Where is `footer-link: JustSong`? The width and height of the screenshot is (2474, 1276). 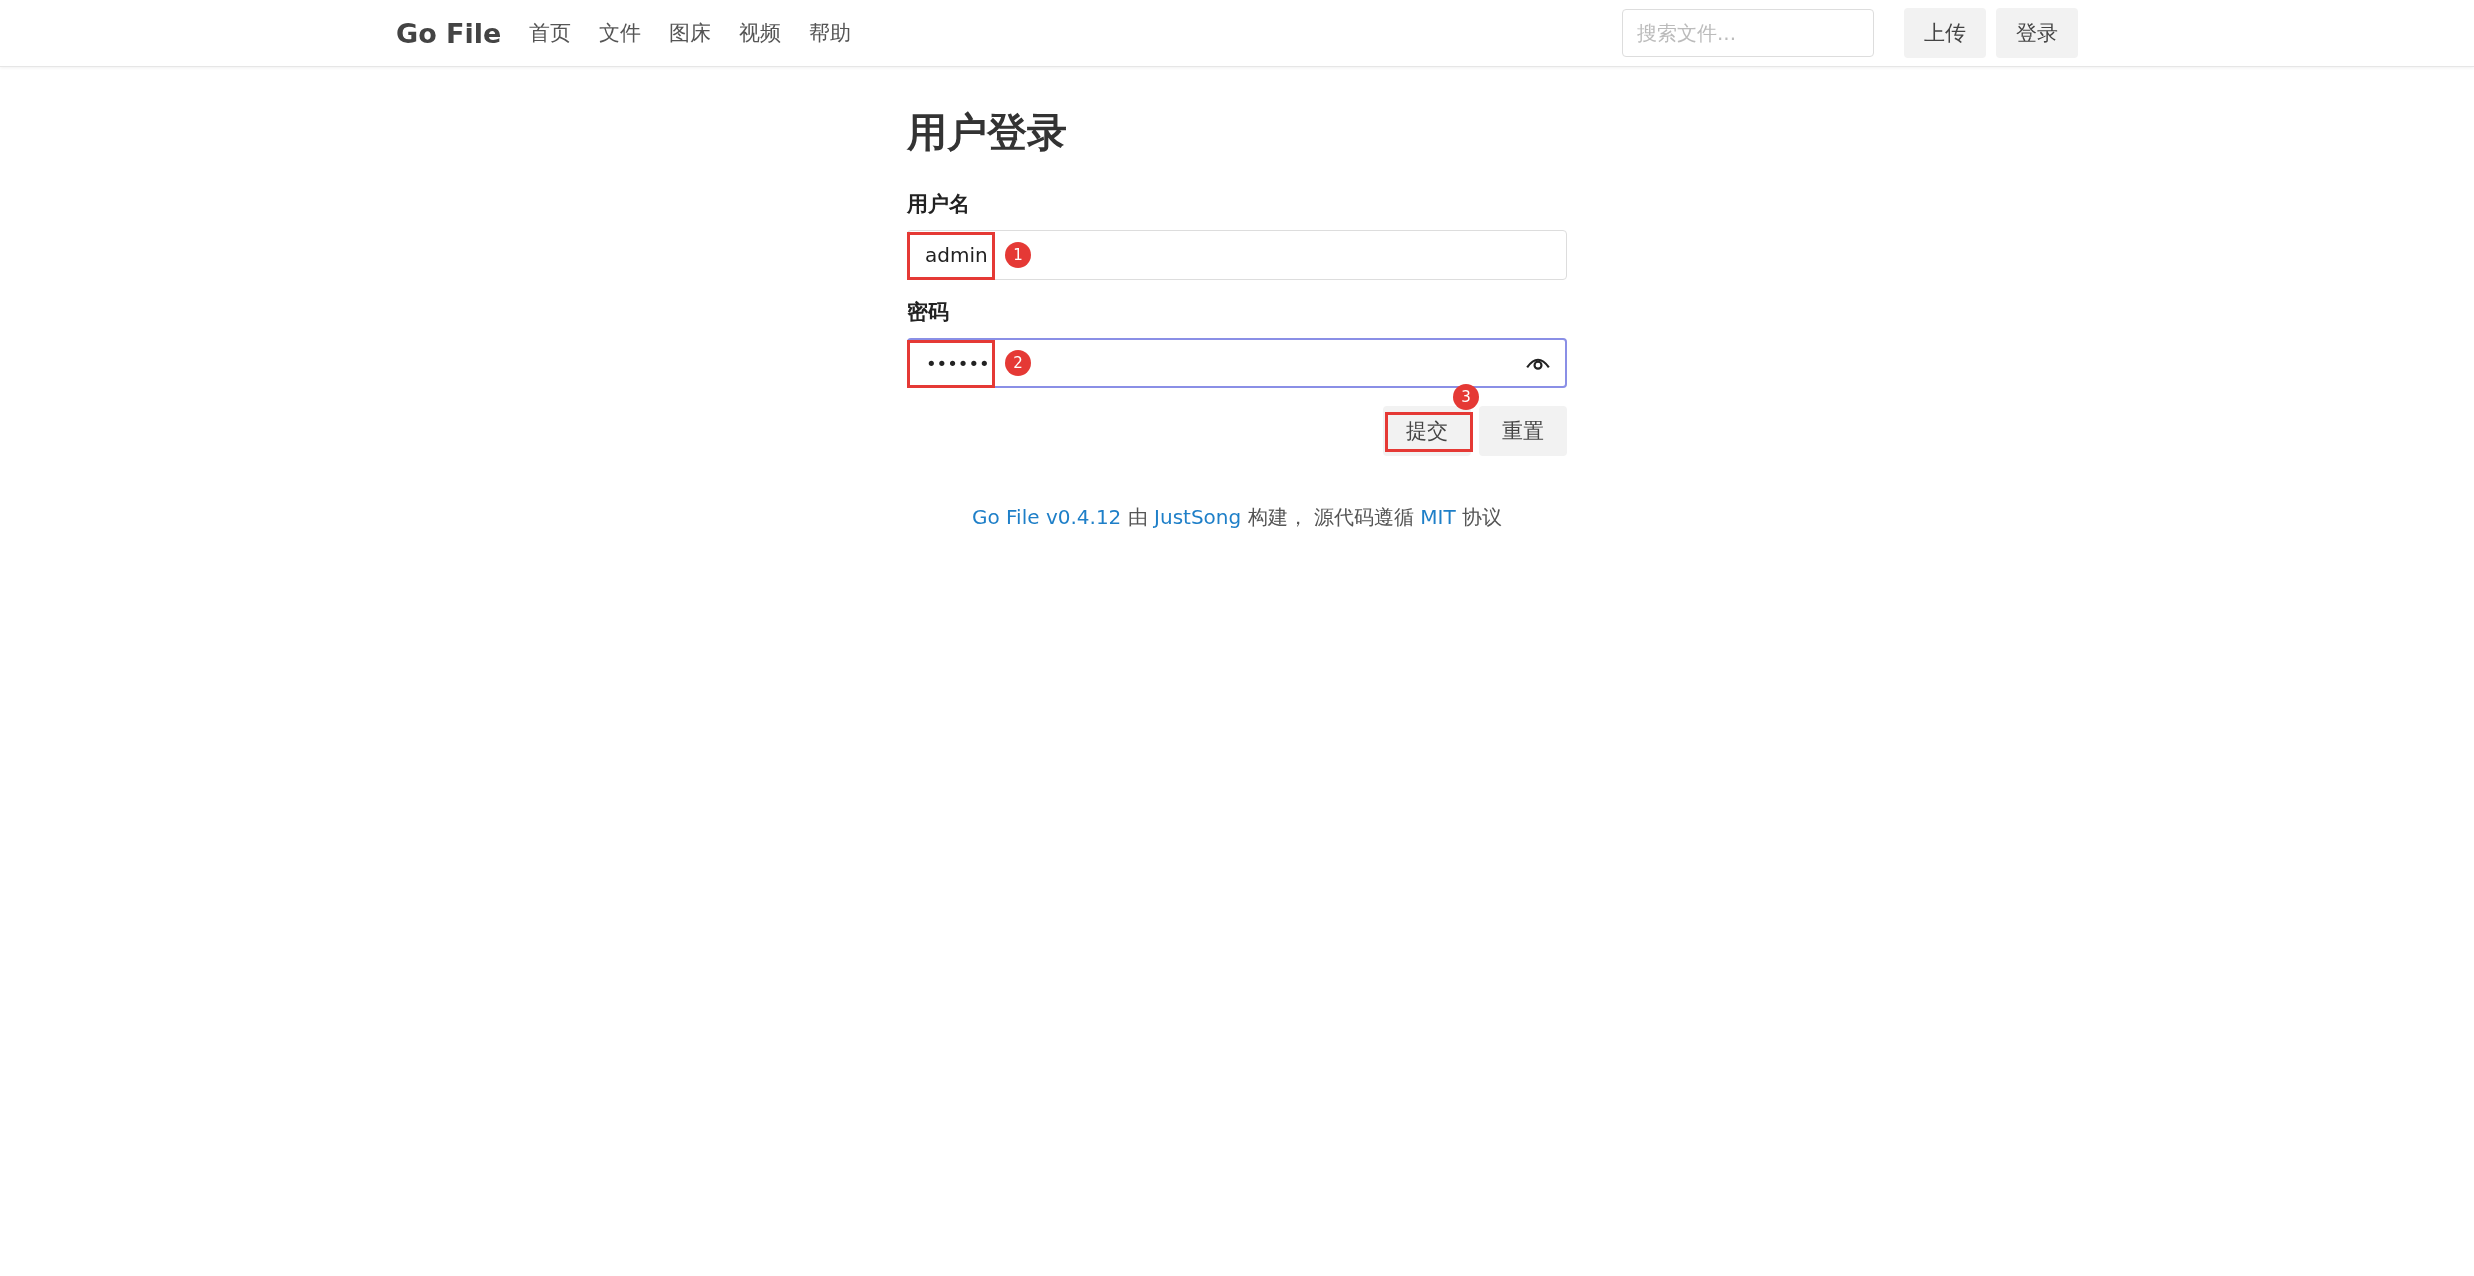
footer-link: JustSong is located at coordinates (1198, 517).